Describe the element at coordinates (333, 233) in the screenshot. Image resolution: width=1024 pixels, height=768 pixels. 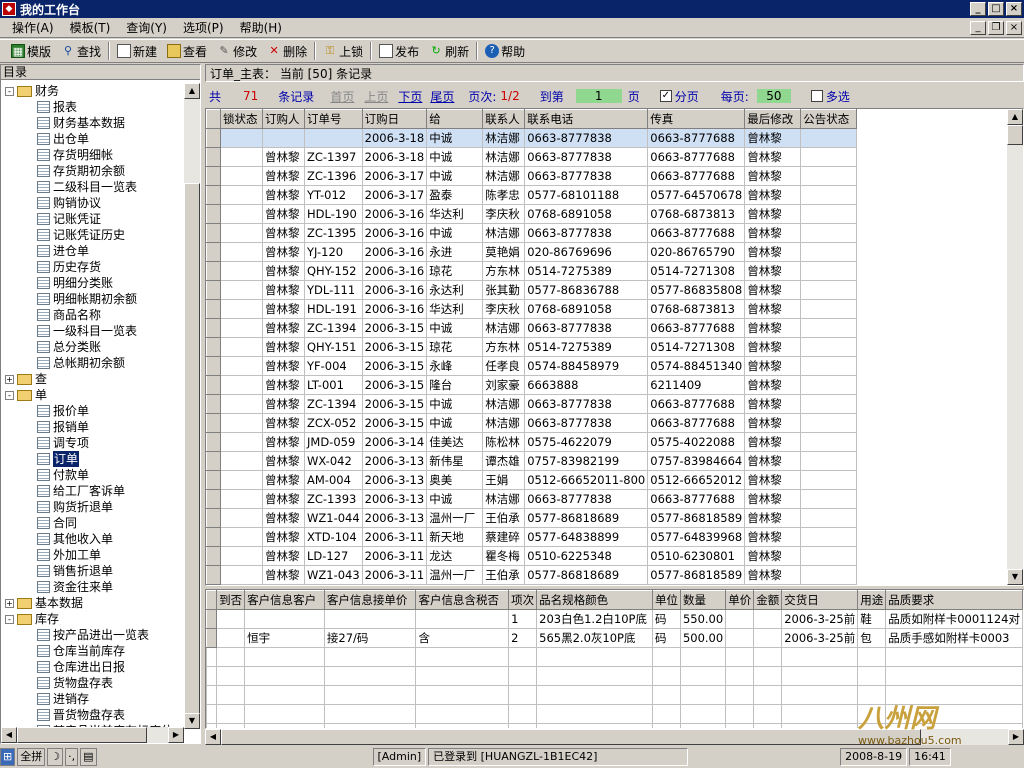
I see `table-cell: ZC-1395` at that location.